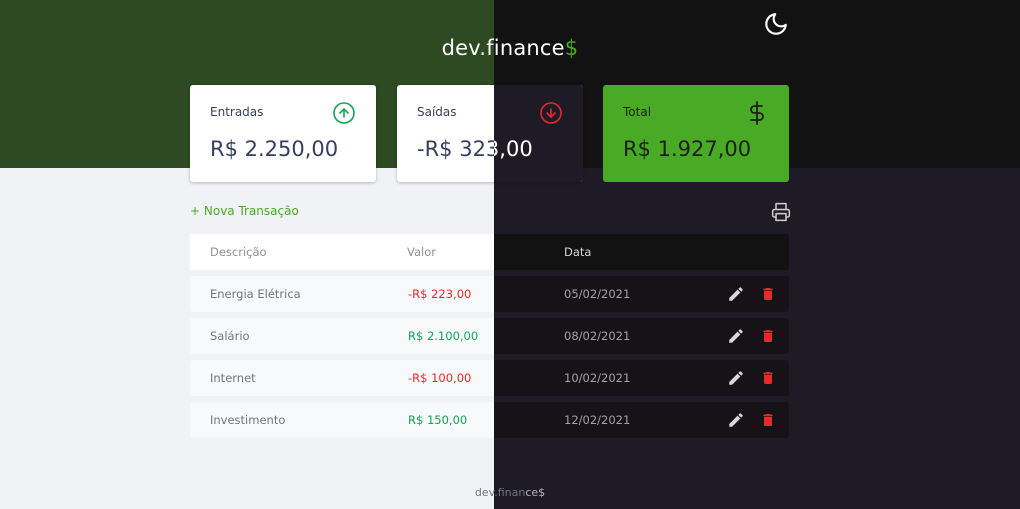 Image resolution: width=1020 pixels, height=509 pixels. I want to click on table-row: Internet -R$ 100,00 10/02/2021, so click(489, 378).